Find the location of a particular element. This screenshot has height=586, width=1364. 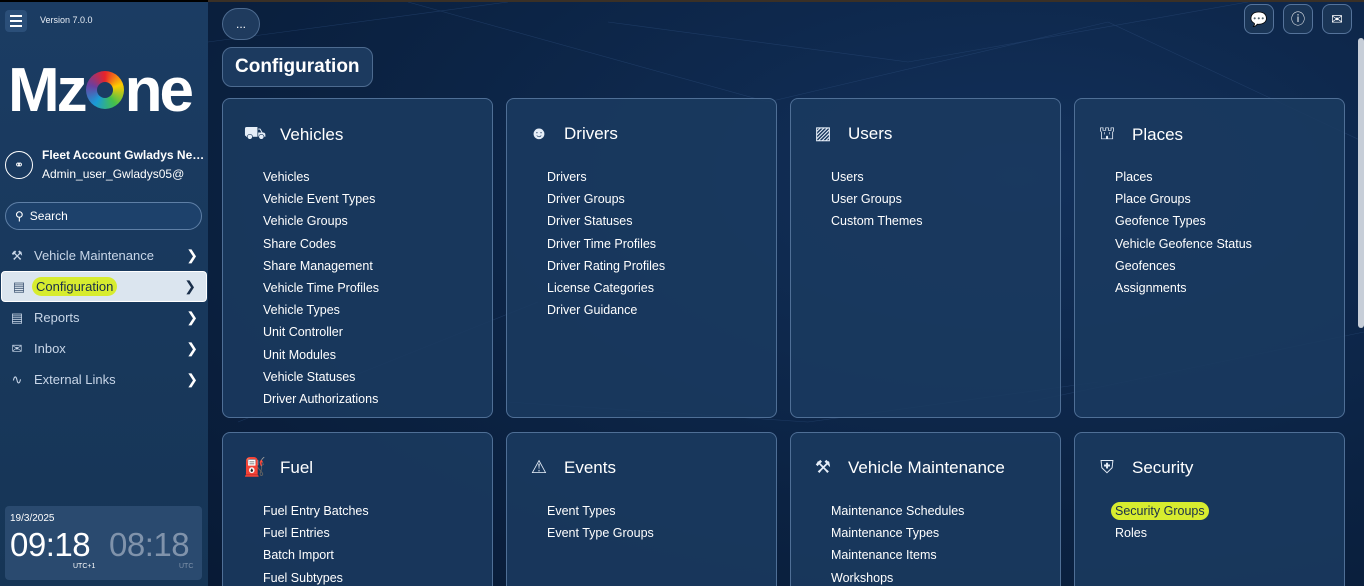

local-timezone: UTC+1 is located at coordinates (84, 566).